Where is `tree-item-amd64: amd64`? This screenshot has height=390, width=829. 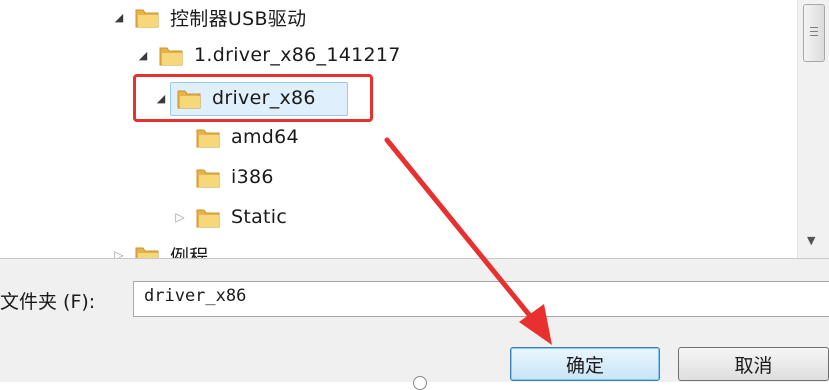
tree-item-amd64: amd64 is located at coordinates (236, 137).